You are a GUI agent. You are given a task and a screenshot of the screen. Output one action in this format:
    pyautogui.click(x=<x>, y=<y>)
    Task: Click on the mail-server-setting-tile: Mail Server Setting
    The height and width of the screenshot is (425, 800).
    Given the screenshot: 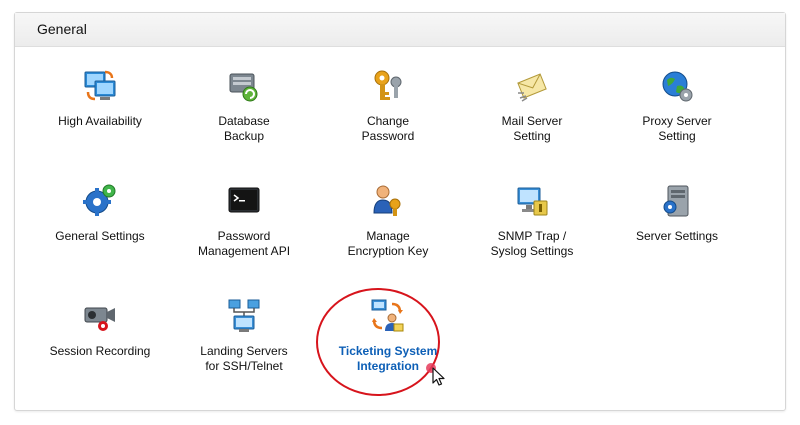 What is the action you would take?
    pyautogui.click(x=532, y=106)
    